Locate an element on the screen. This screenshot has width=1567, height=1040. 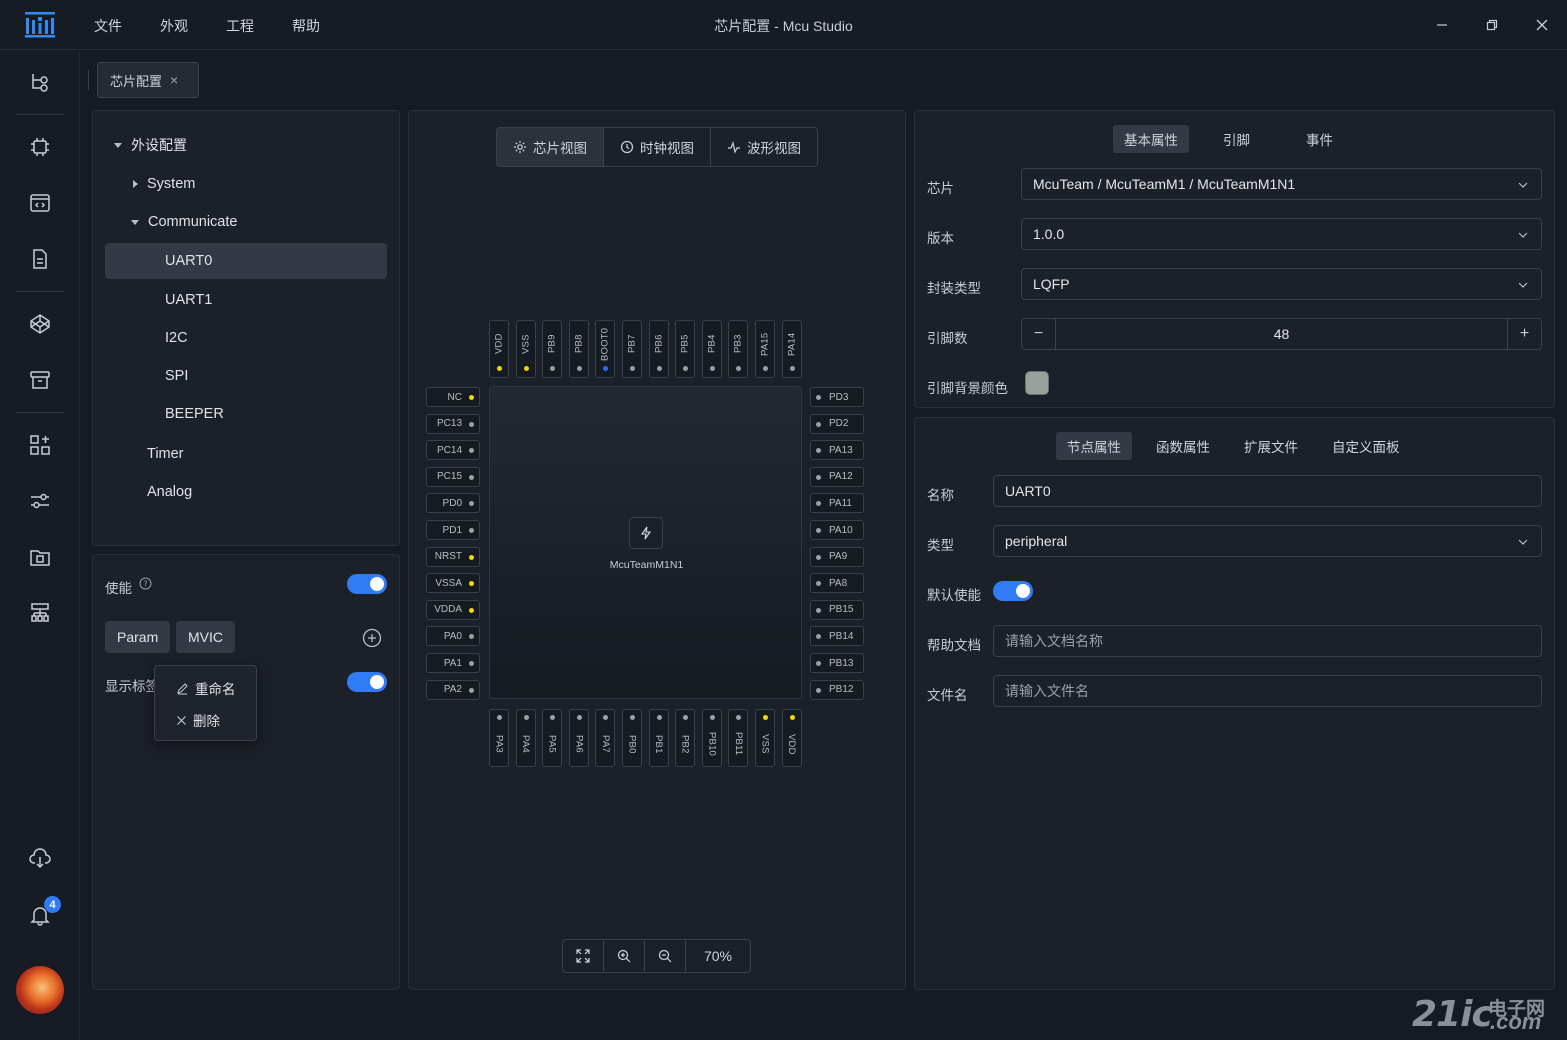
tree-item-system: System is located at coordinates (144, 184).